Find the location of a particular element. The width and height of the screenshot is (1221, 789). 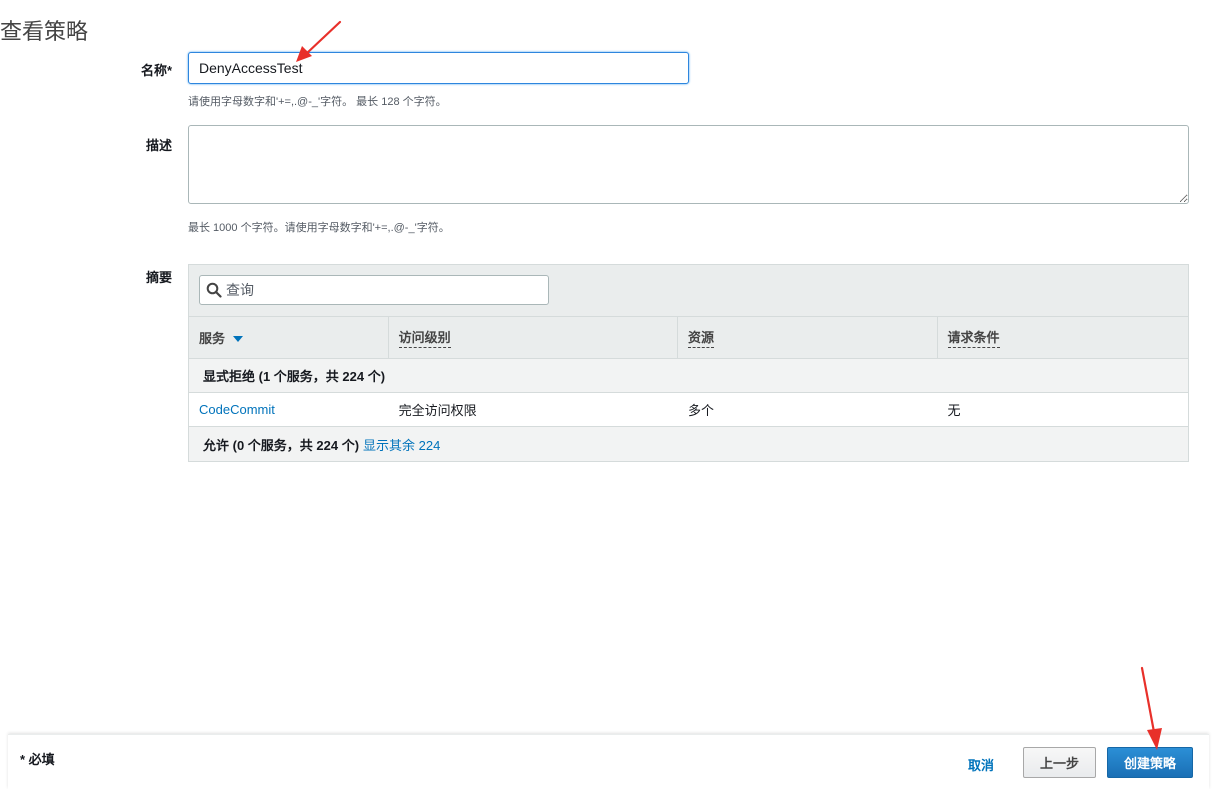

required-note: * 必填 is located at coordinates (37, 759).